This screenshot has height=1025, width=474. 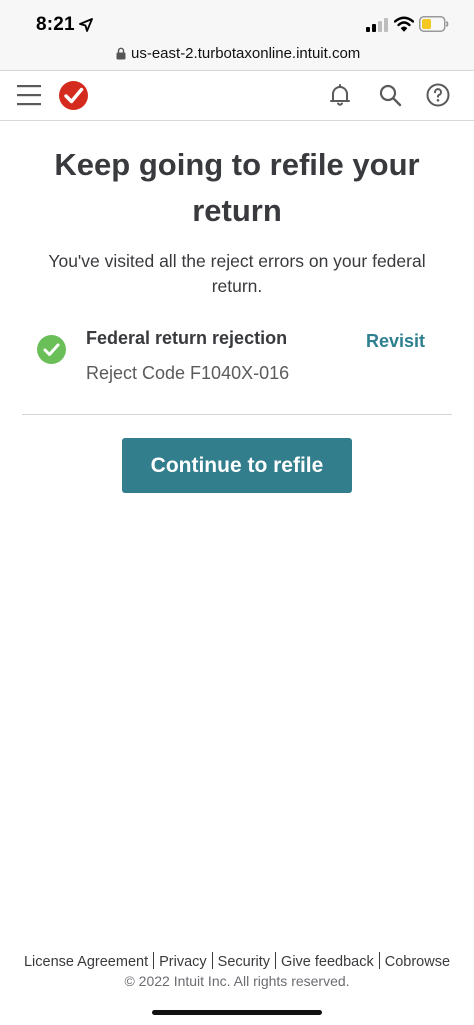 What do you see at coordinates (438, 95) in the screenshot?
I see `question-circle-icon` at bounding box center [438, 95].